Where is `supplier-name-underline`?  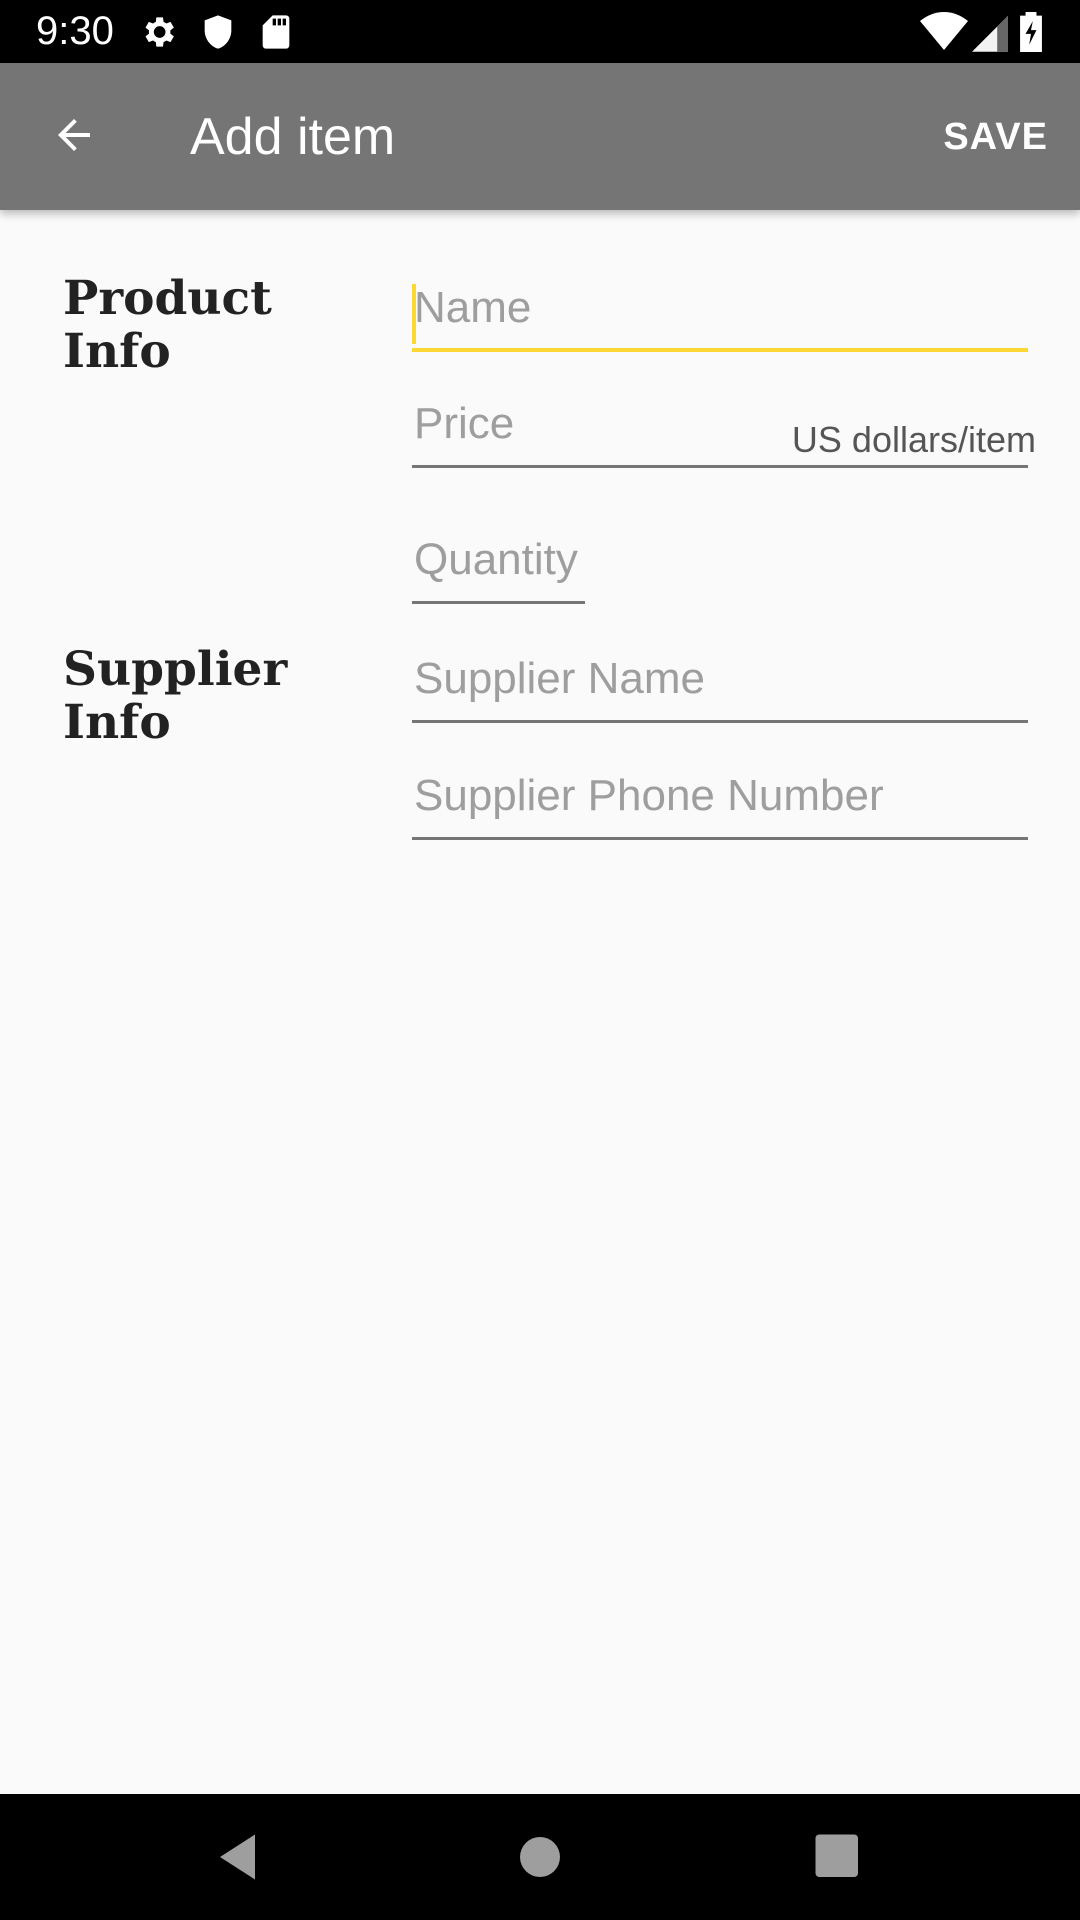
supplier-name-underline is located at coordinates (720, 721).